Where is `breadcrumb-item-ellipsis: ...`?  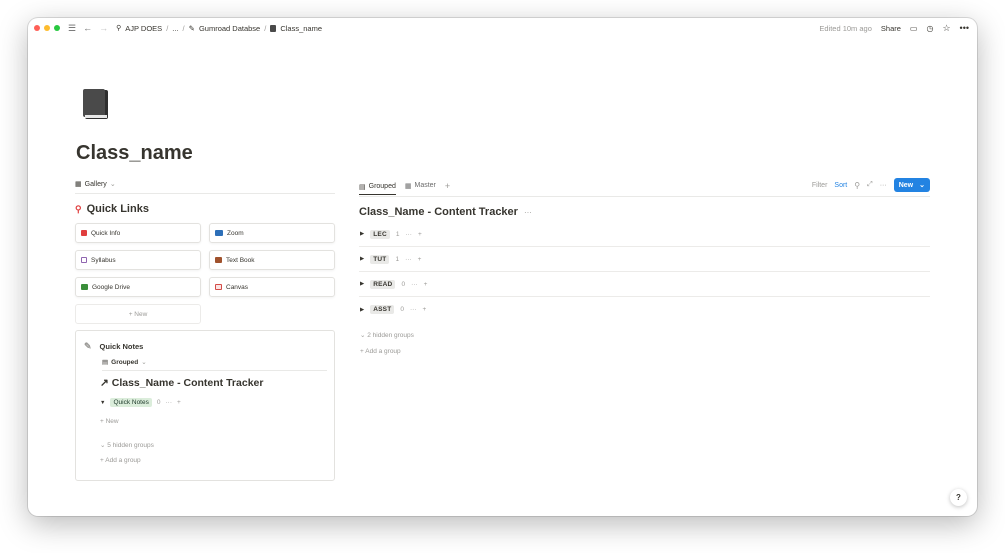
breadcrumb-item-ellipsis: ... is located at coordinates (175, 28).